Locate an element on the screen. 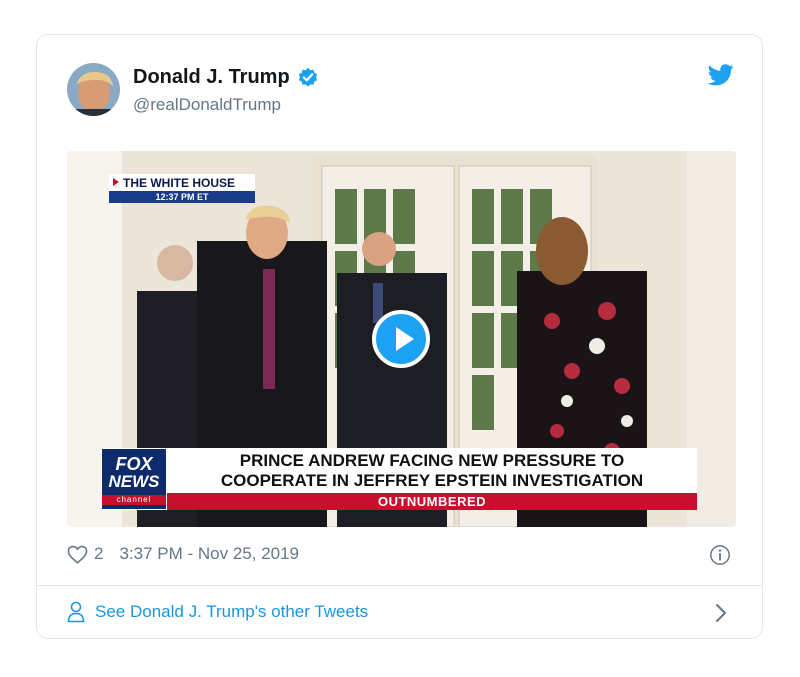 This screenshot has height=677, width=800. network-logo: FOX NEWS channel is located at coordinates (134, 479).